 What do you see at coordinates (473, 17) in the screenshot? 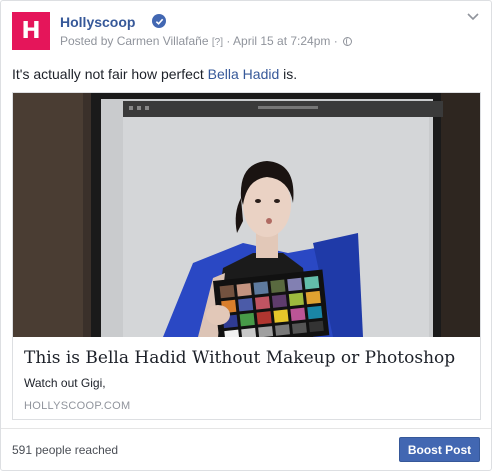
I see `chevron-down-icon` at bounding box center [473, 17].